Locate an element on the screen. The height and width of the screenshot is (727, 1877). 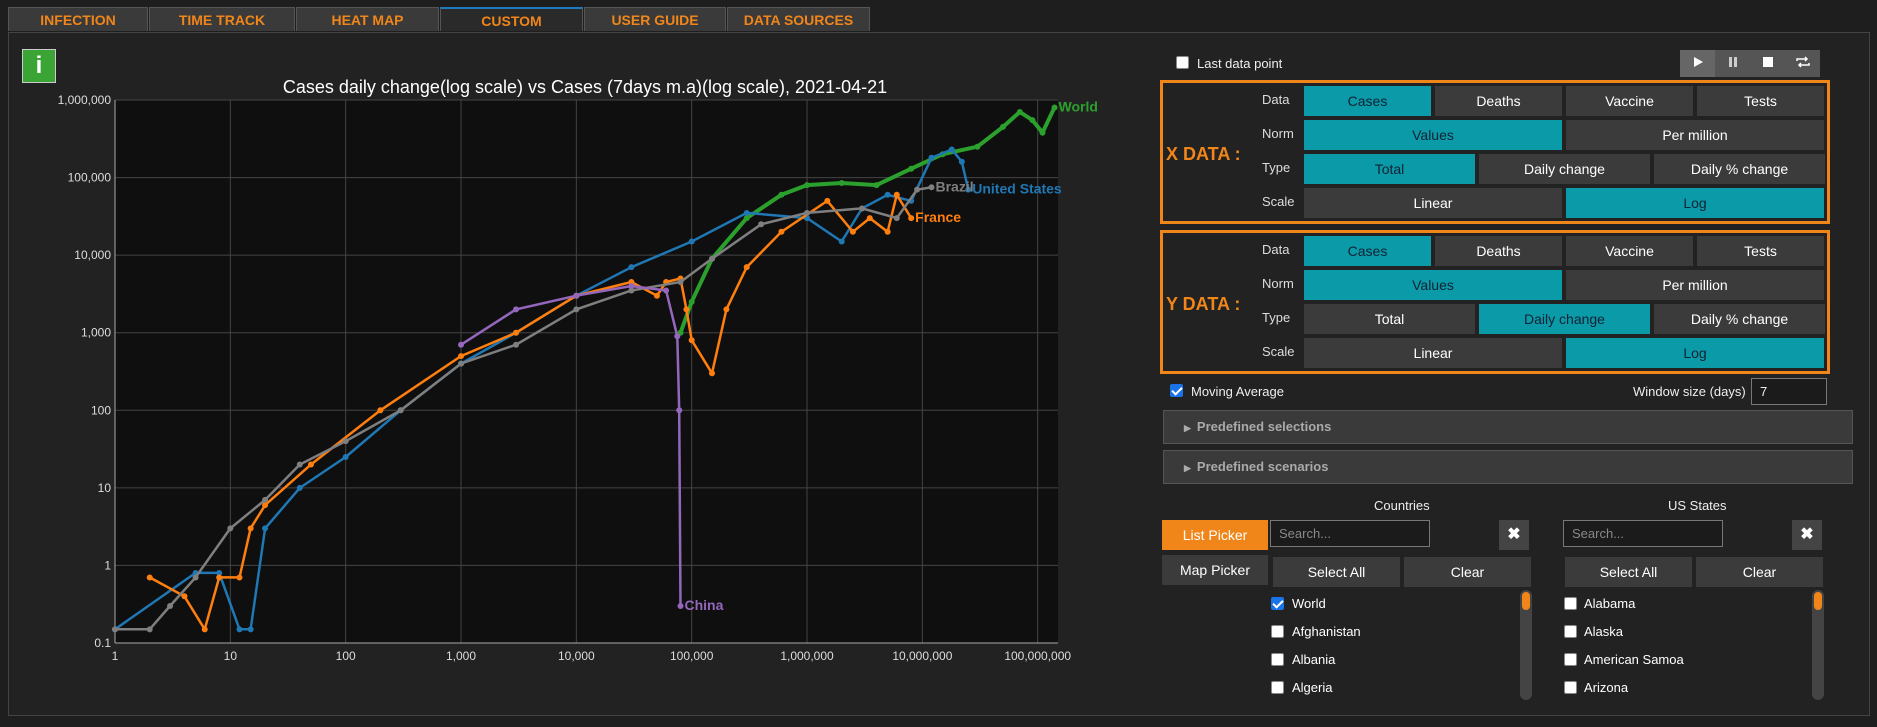
us-states-clear-button: Clear is located at coordinates (1759, 572).